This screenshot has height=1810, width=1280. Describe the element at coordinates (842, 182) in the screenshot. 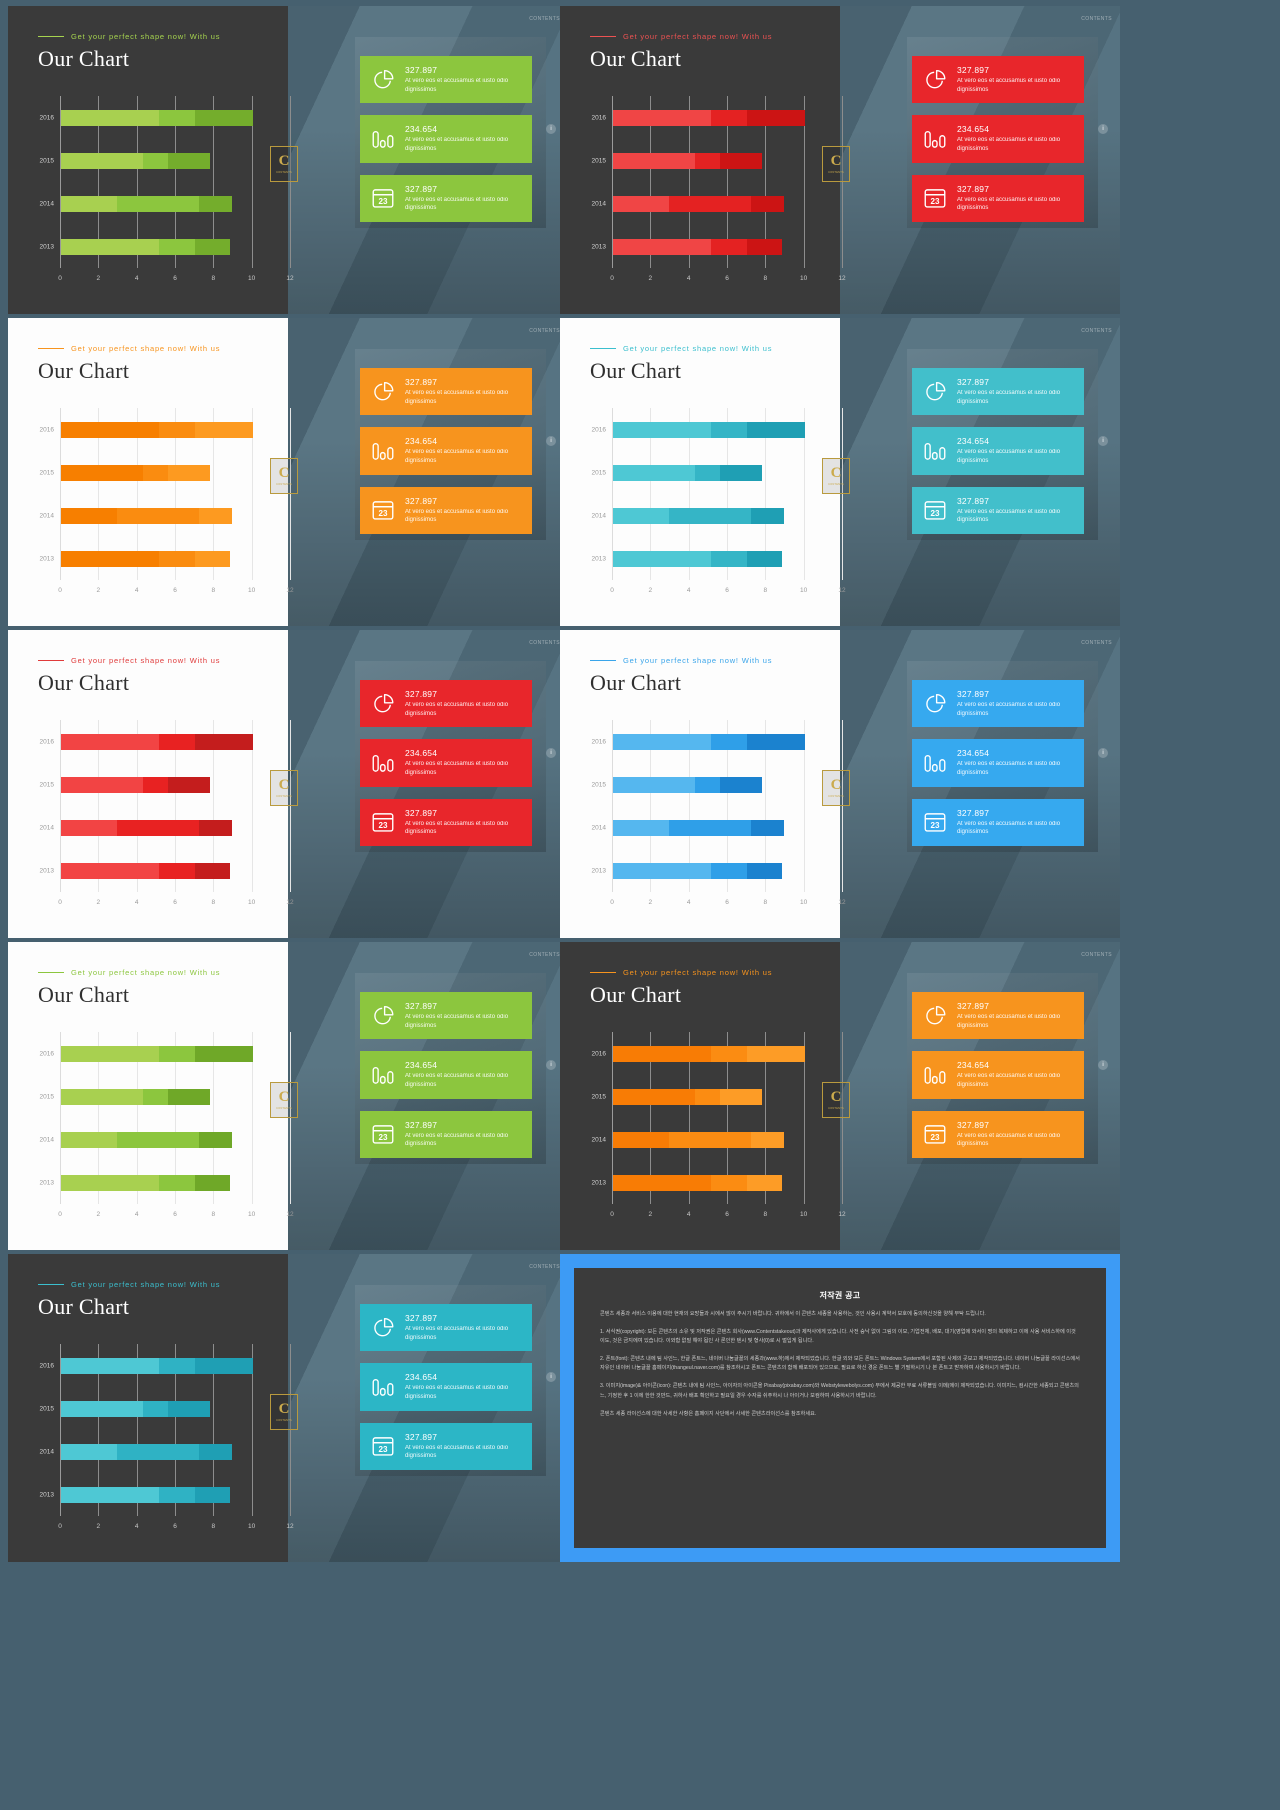

I see `gridline` at that location.